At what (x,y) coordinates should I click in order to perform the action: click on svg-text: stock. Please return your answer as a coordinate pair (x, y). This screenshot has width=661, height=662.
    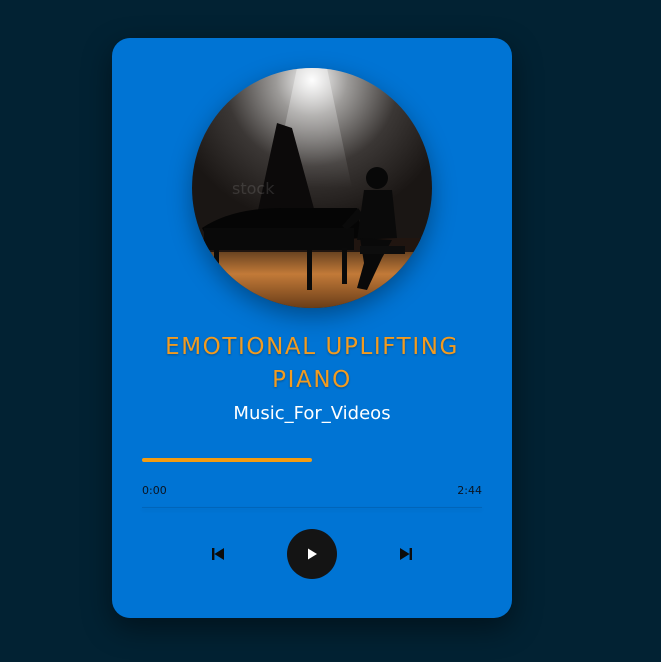
    Looking at the image, I should click on (253, 188).